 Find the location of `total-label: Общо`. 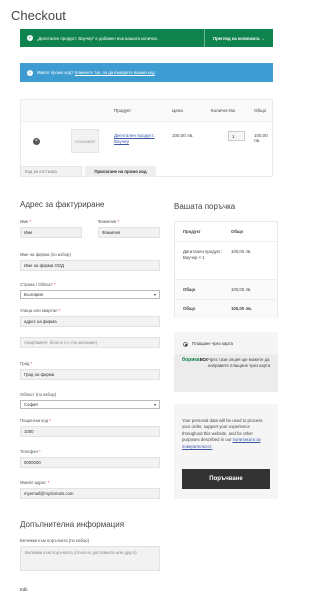

total-label: Общо is located at coordinates (189, 308).